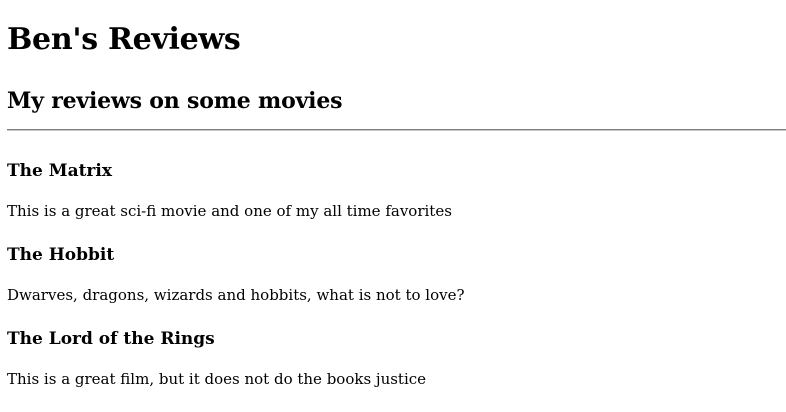 The width and height of the screenshot is (786, 412). I want to click on review-title: The Lord of the Rings, so click(111, 339).